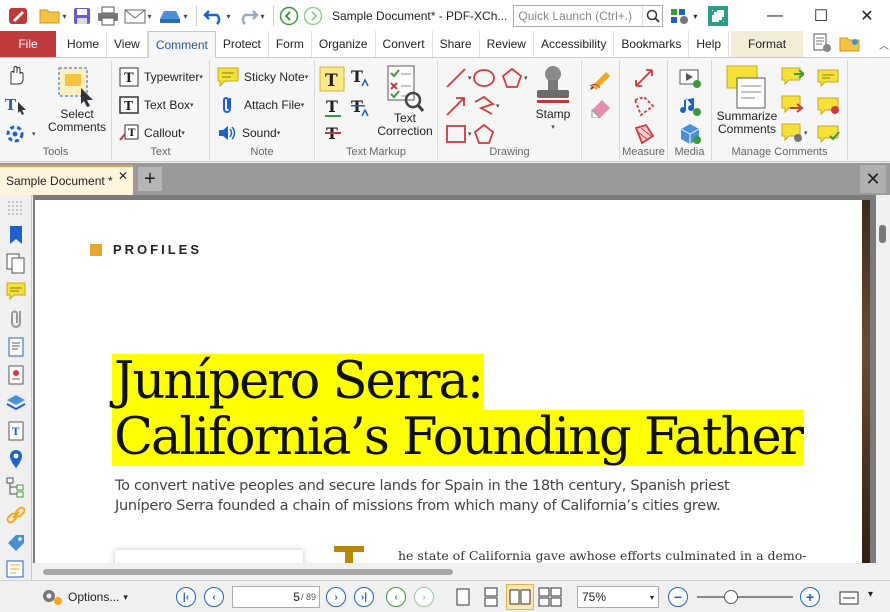 The image size is (890, 612). Describe the element at coordinates (66, 180) in the screenshot. I see `document-tab: Sample Document * ✕` at that location.